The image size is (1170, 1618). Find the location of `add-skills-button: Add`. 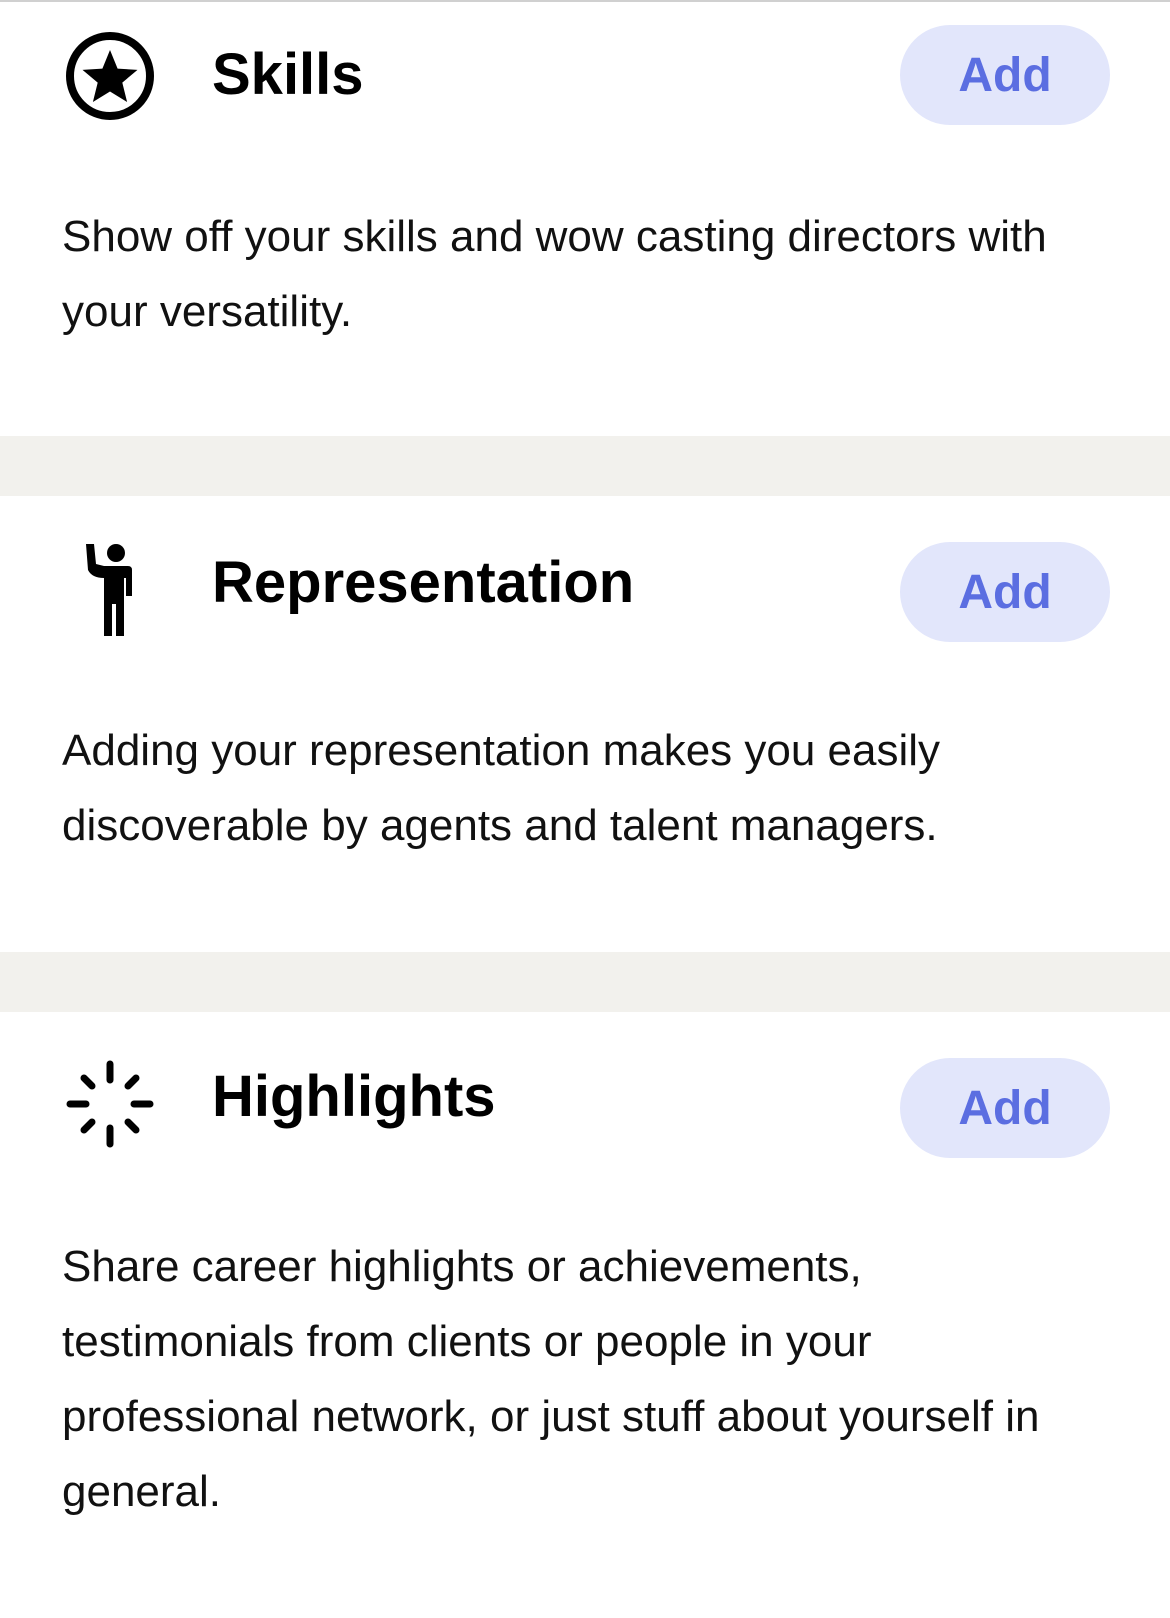

add-skills-button: Add is located at coordinates (1005, 75).